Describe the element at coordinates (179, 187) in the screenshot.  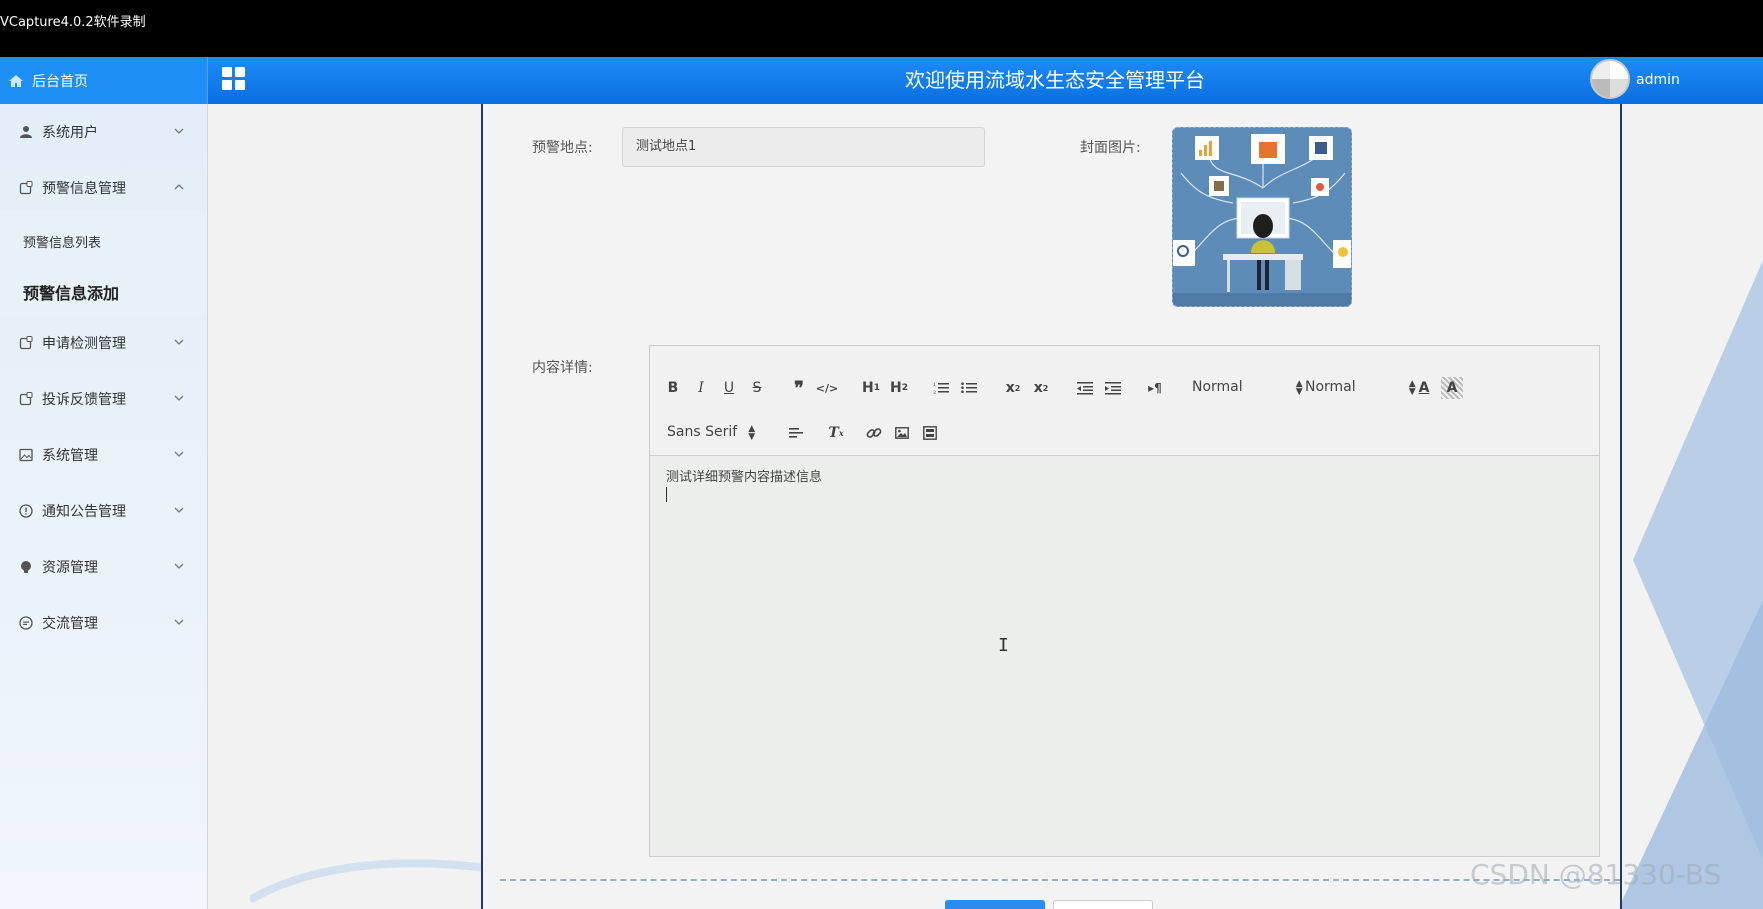
I see `chevron-up-icon` at that location.